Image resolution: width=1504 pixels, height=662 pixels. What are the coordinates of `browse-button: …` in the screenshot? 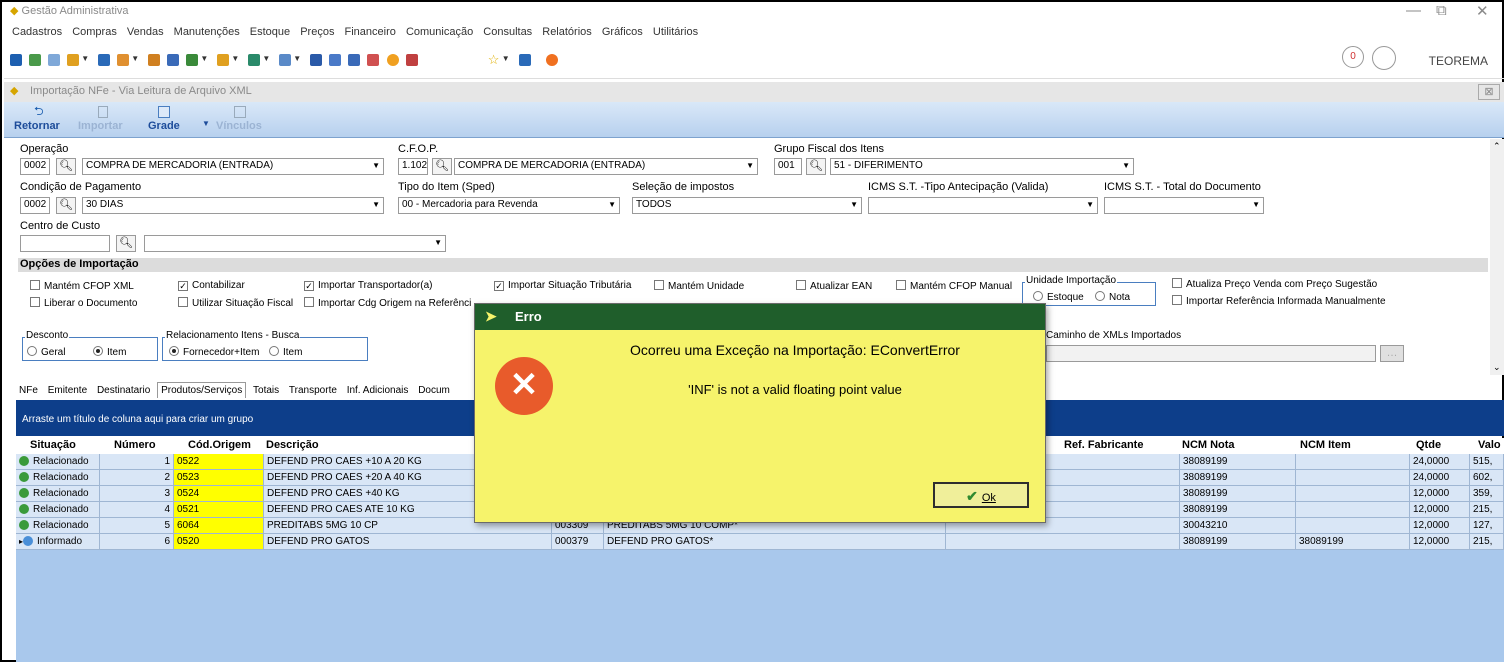 It's located at (1392, 353).